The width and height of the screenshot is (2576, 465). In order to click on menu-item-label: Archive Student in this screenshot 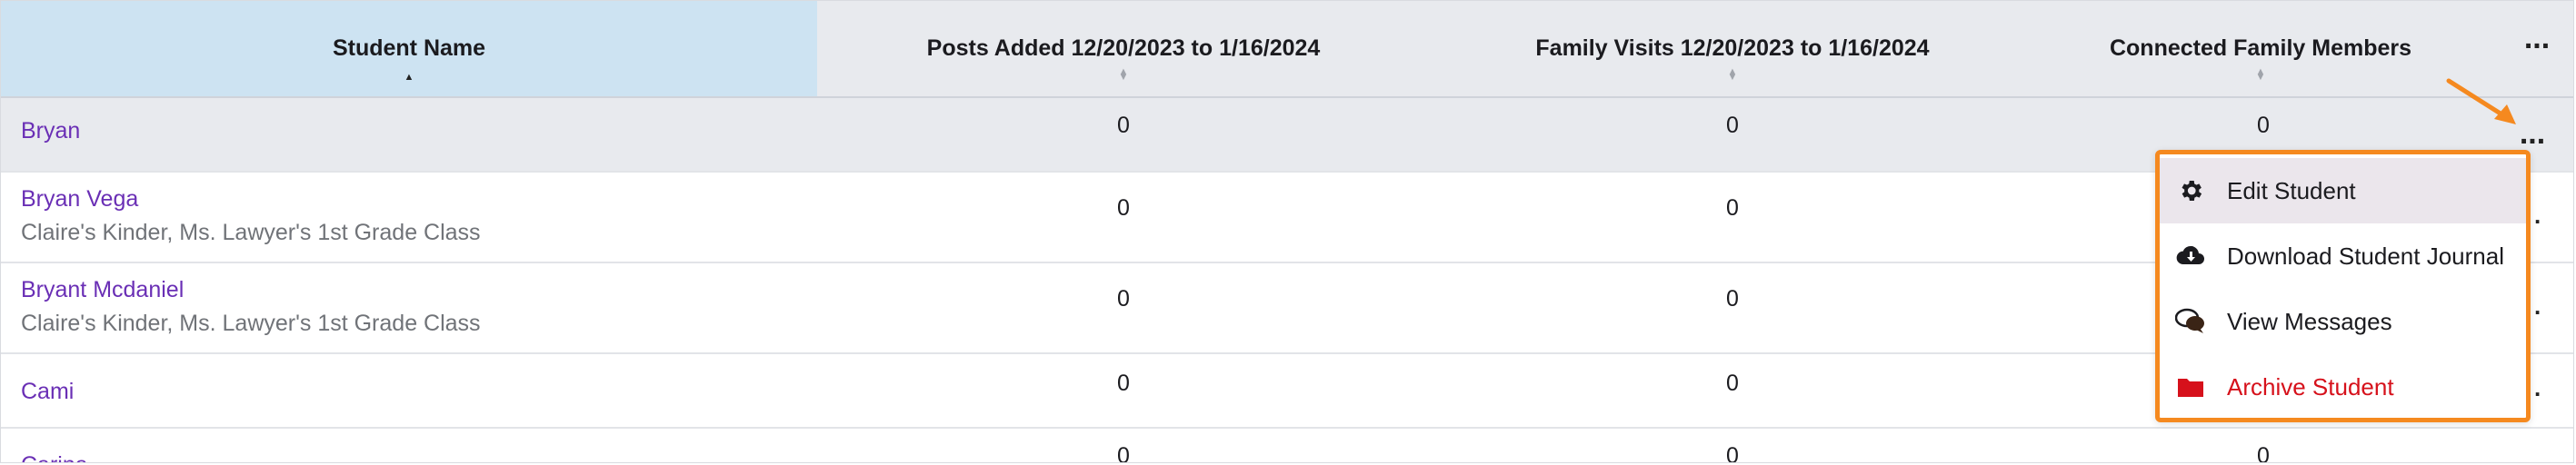, I will do `click(2310, 386)`.